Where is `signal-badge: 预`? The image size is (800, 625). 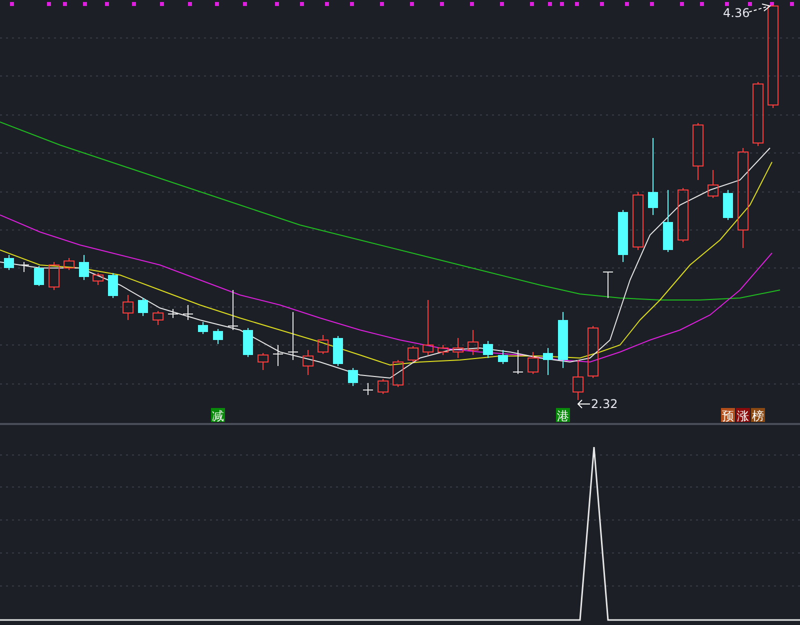 signal-badge: 预 is located at coordinates (728, 415).